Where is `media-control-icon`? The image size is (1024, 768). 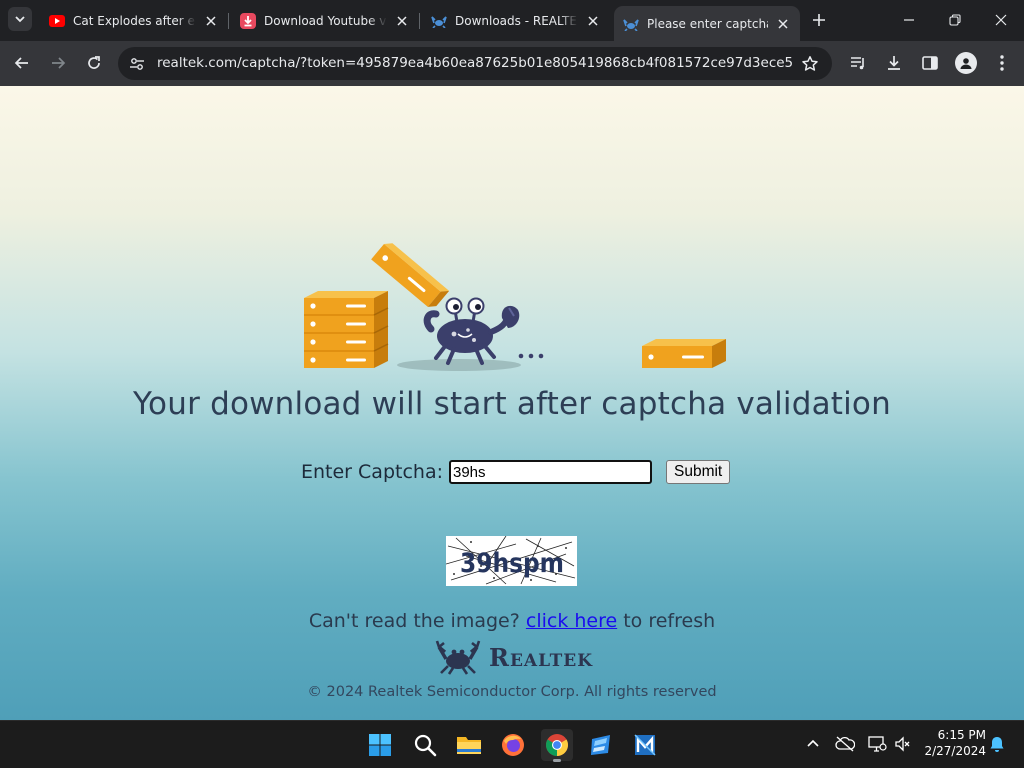 media-control-icon is located at coordinates (858, 63).